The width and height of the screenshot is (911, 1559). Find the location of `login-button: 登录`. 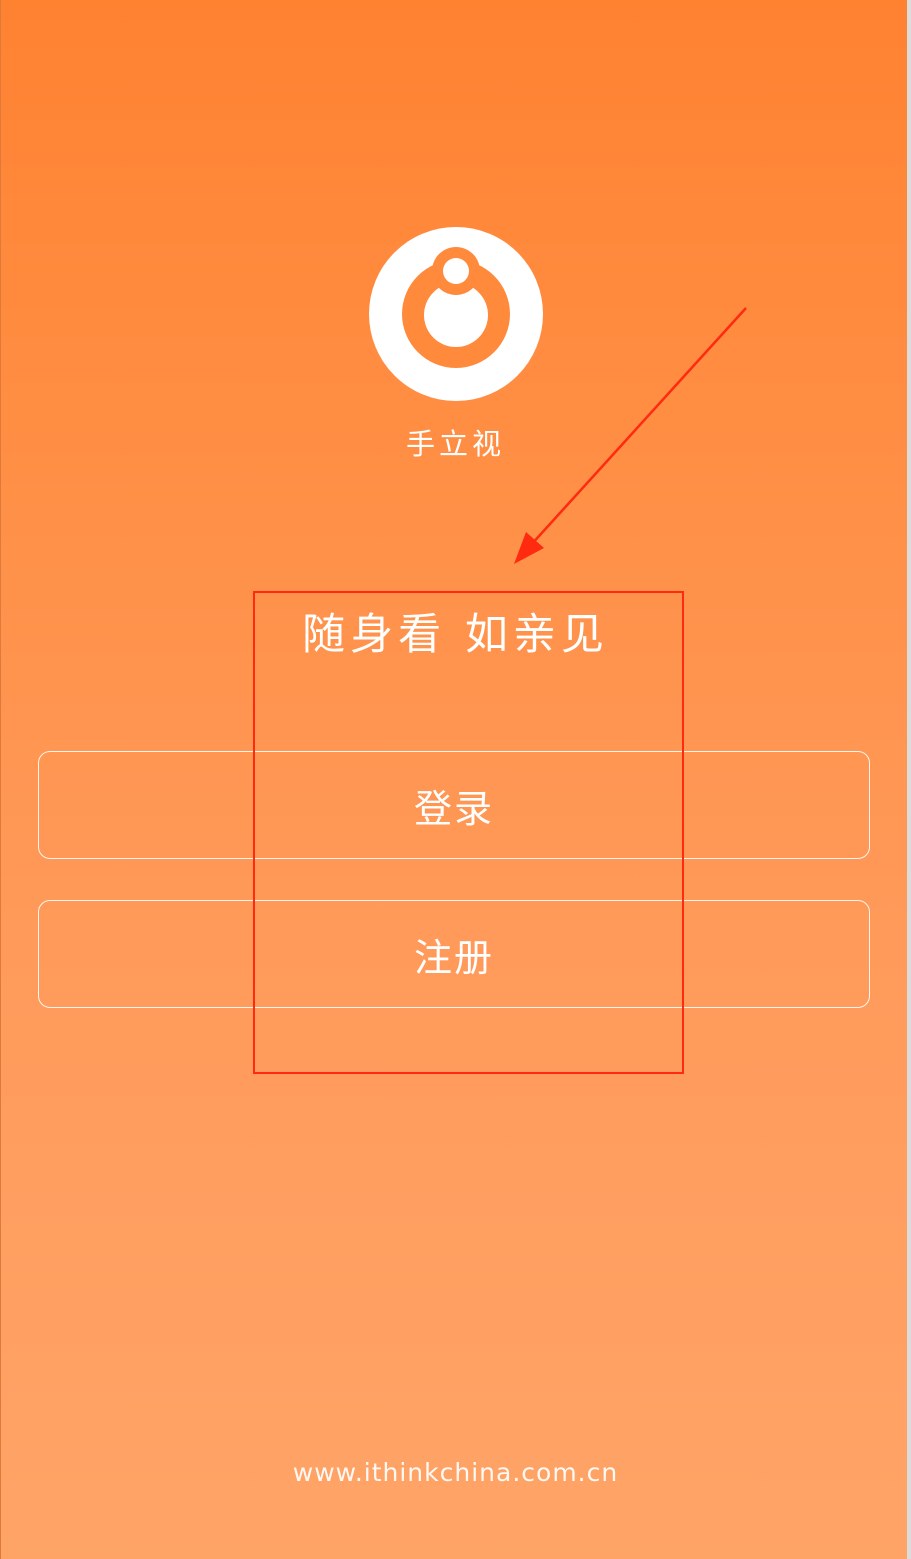

login-button: 登录 is located at coordinates (454, 805).